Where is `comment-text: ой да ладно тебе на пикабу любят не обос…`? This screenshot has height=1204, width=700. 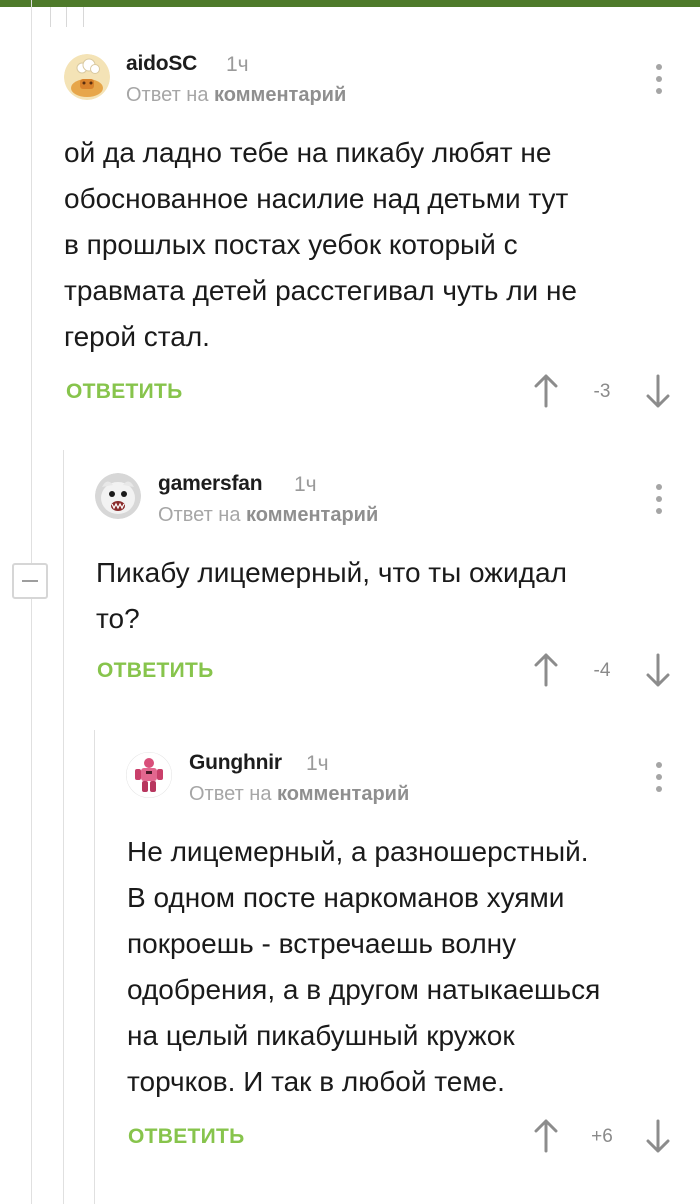 comment-text: ой да ладно тебе на пикабу любят не обос… is located at coordinates (320, 244).